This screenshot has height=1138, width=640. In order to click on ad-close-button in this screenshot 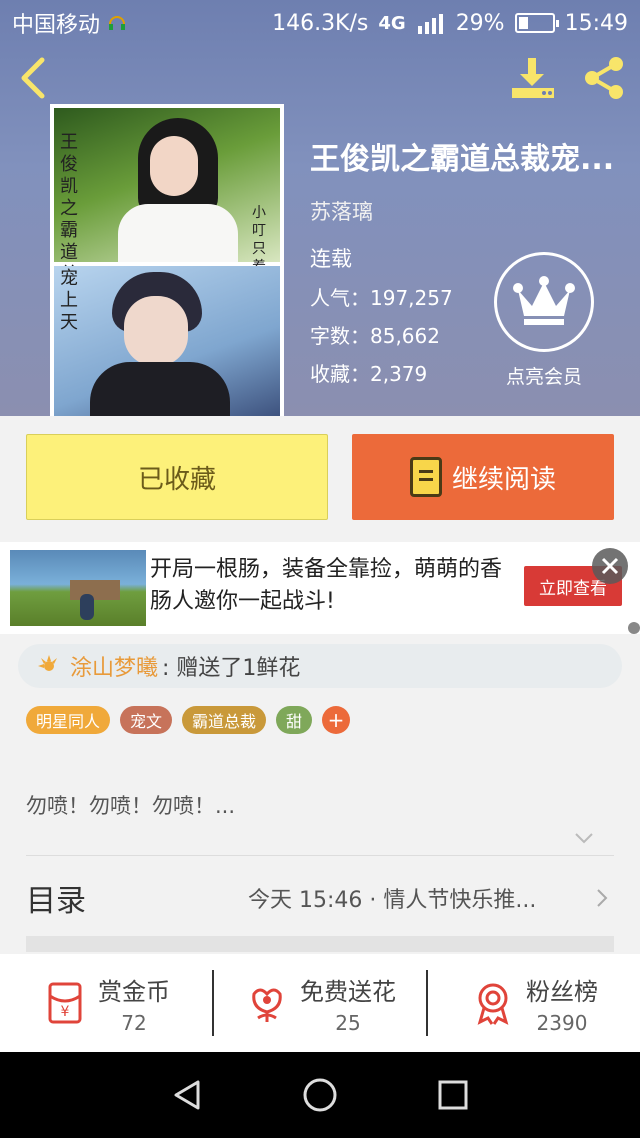, I will do `click(610, 566)`.